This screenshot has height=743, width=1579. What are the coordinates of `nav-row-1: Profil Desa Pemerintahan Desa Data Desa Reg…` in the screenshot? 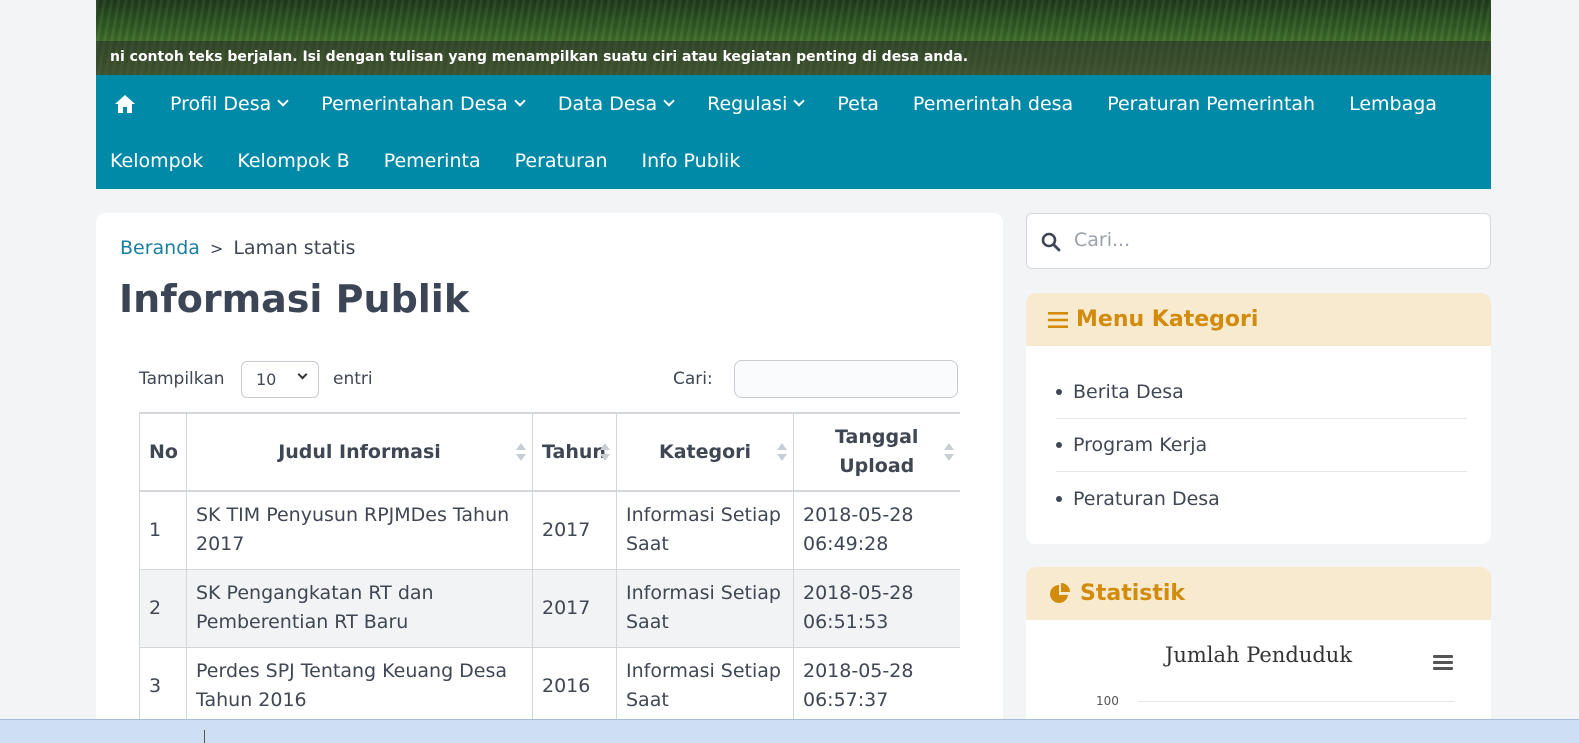 It's located at (775, 103).